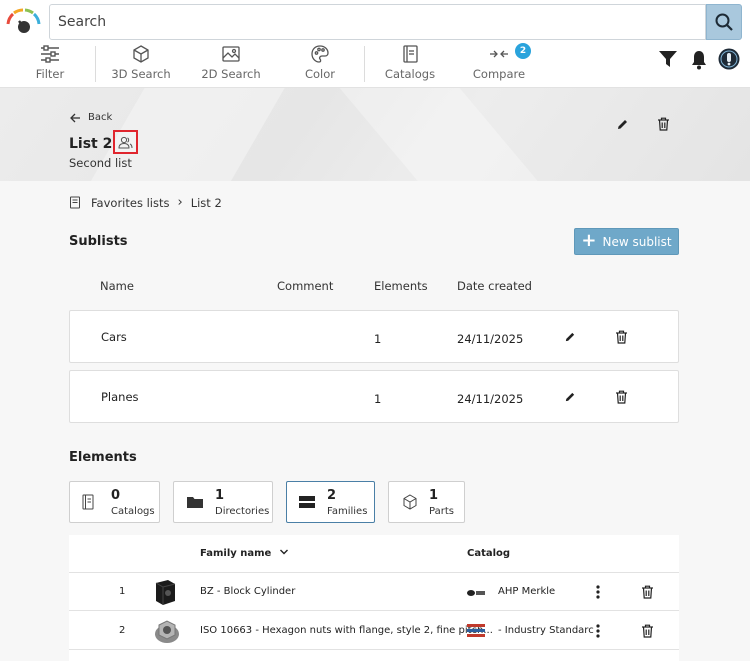 The image size is (750, 661). I want to click on table-row: 1 BZ - Block Cylinder AHP Merkle, so click(374, 592).